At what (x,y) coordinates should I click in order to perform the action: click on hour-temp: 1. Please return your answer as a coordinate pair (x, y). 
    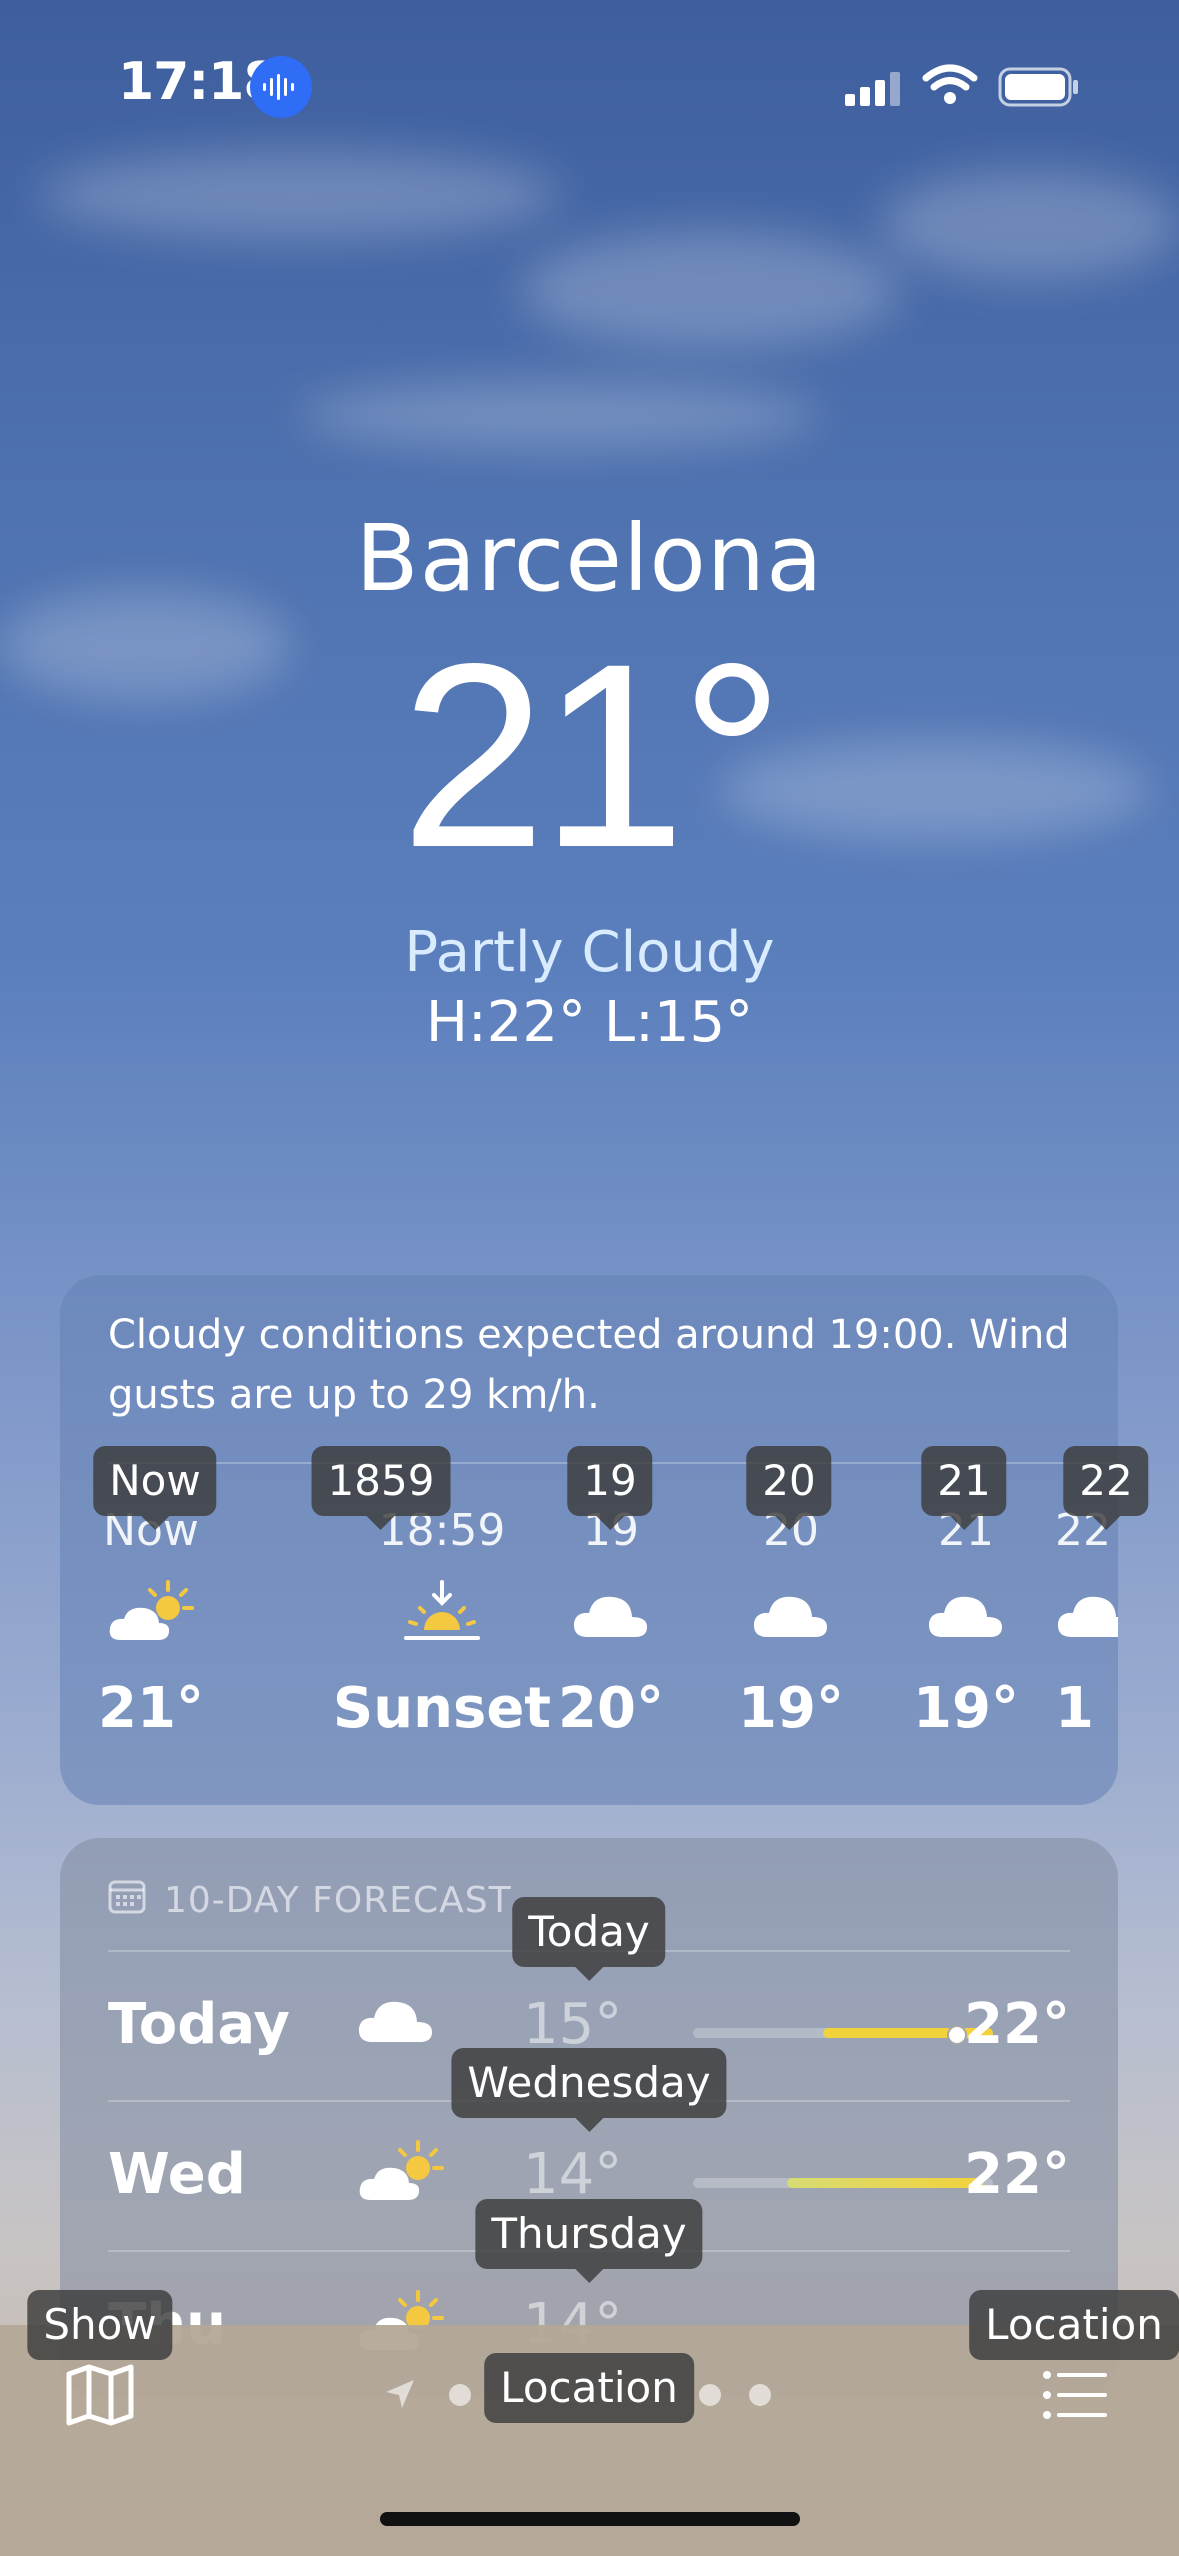
    Looking at the image, I should click on (1074, 1708).